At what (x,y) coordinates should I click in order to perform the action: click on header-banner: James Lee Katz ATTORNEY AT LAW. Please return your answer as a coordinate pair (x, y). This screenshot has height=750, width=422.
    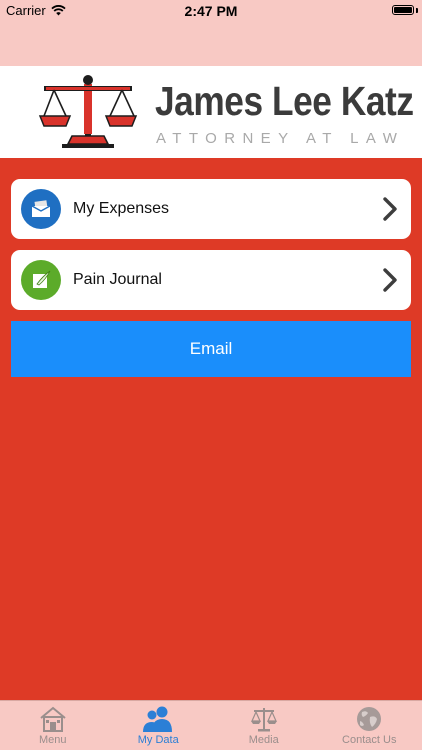
    Looking at the image, I should click on (211, 112).